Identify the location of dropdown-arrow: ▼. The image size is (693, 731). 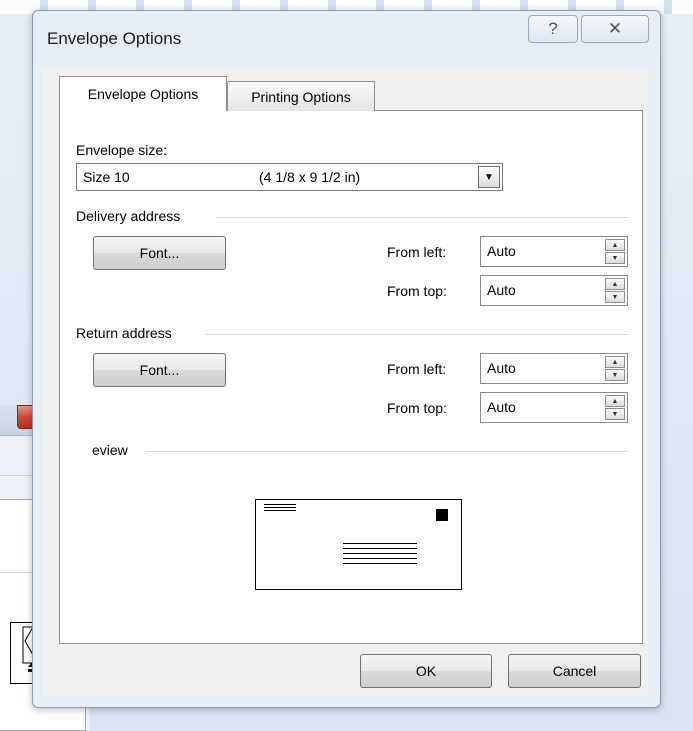
(489, 177).